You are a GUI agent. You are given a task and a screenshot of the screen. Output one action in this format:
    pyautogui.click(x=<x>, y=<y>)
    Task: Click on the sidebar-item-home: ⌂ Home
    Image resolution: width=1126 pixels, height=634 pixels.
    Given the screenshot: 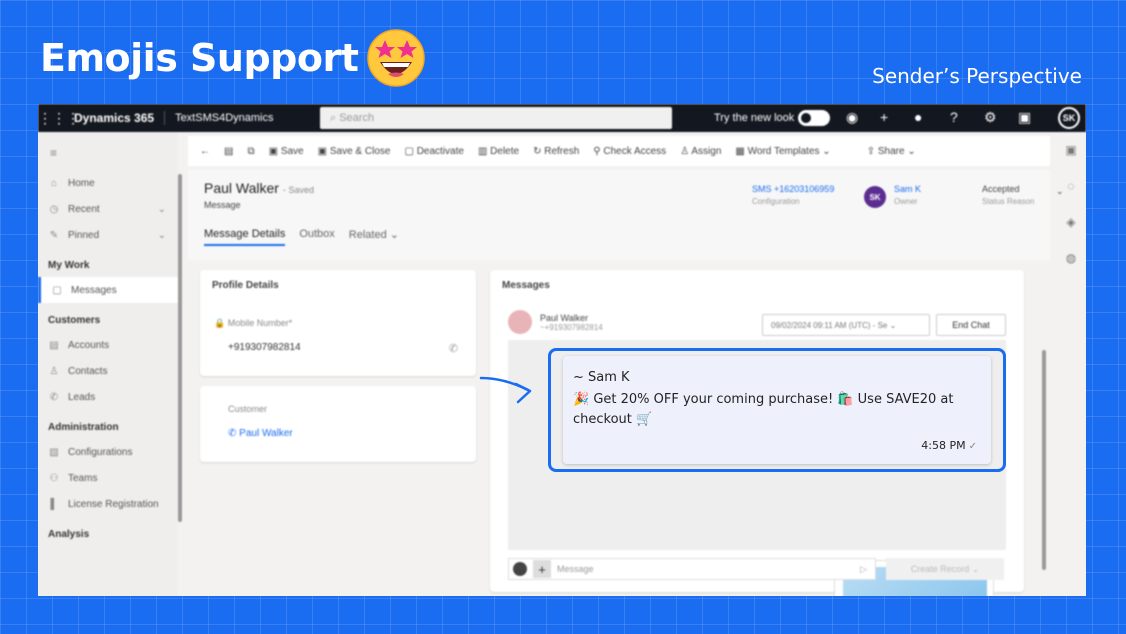 What is the action you would take?
    pyautogui.click(x=108, y=183)
    